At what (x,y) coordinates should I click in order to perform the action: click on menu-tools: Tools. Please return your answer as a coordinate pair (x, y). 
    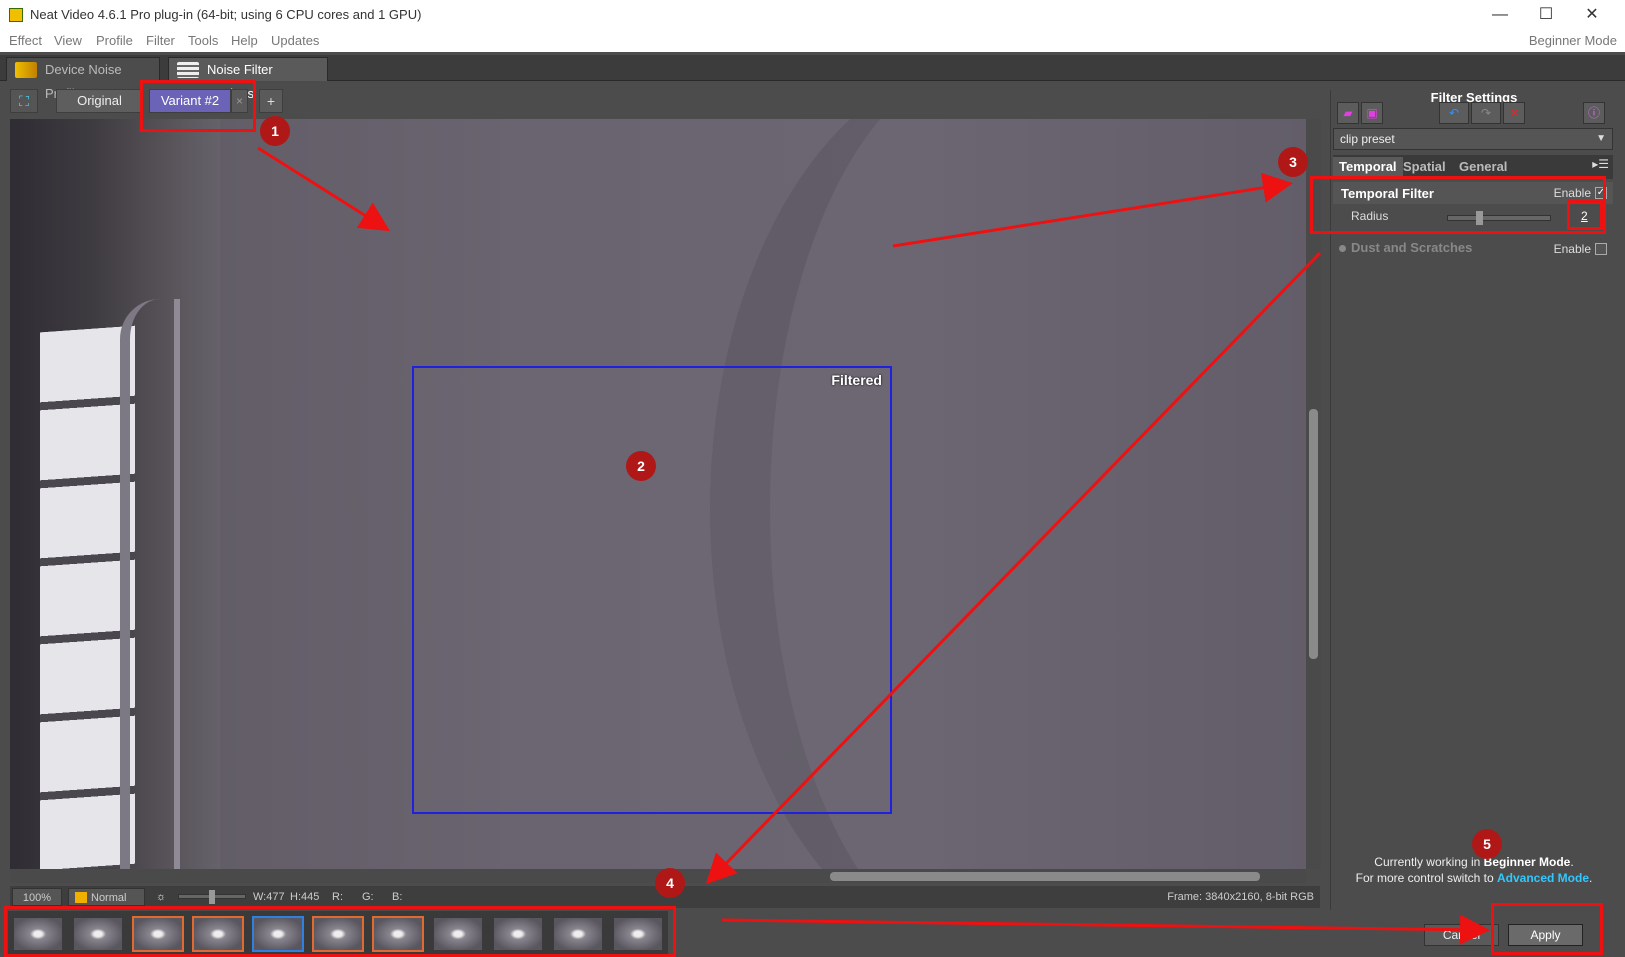
    Looking at the image, I should click on (203, 40).